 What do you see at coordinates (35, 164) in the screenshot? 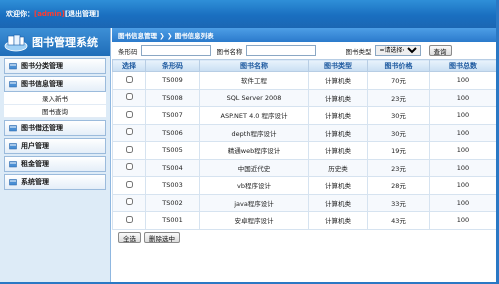
I see `sidebar-item-label: 租金管理` at bounding box center [35, 164].